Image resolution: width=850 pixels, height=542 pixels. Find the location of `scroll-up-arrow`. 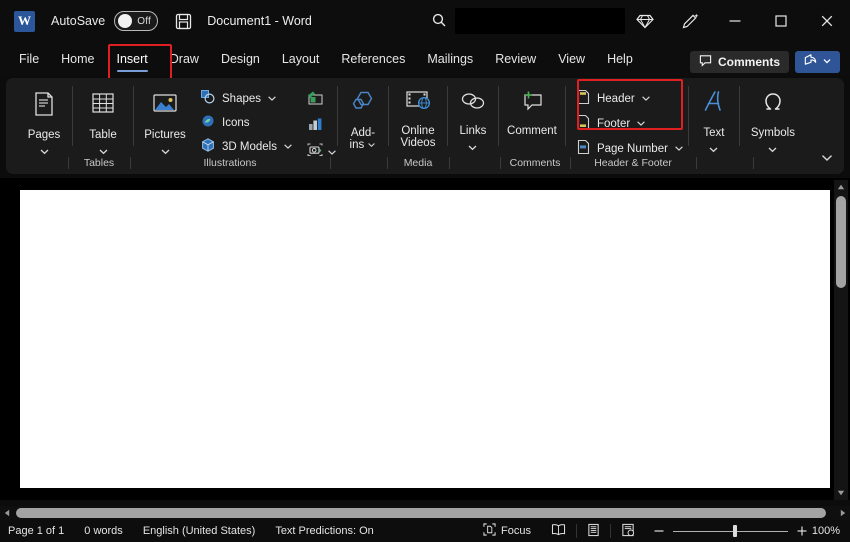

scroll-up-arrow is located at coordinates (841, 187).